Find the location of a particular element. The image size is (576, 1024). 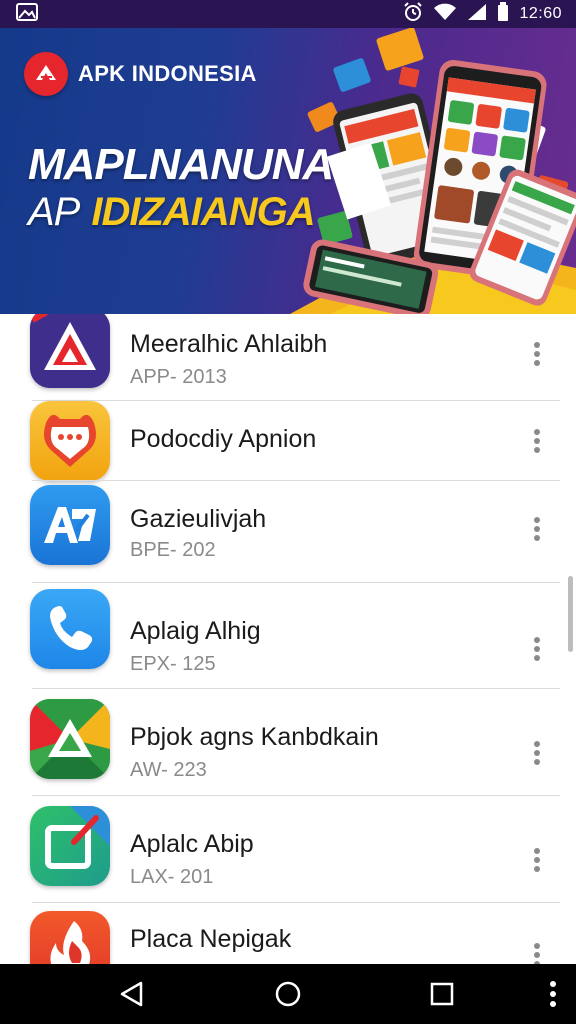

battery-icon is located at coordinates (503, 14).